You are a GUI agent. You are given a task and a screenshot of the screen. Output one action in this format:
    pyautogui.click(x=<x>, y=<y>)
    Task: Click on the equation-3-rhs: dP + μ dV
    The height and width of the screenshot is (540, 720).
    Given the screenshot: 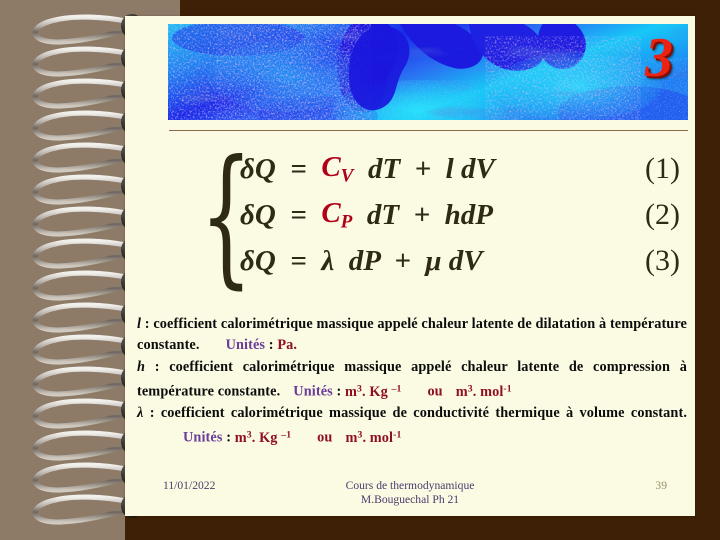 What is the action you would take?
    pyautogui.click(x=408, y=260)
    